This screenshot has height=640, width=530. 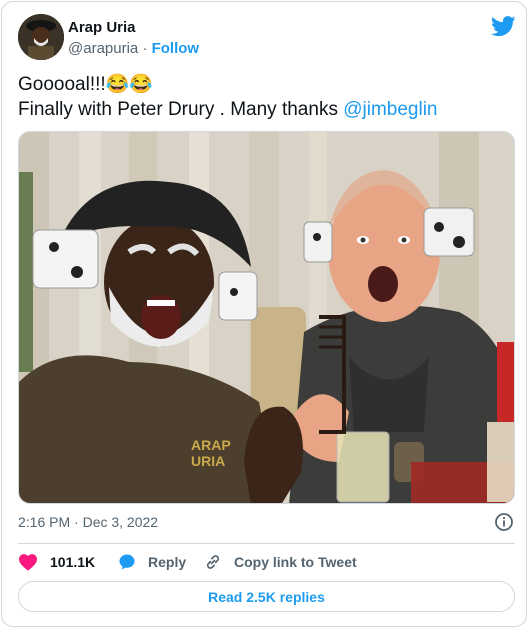 I want to click on tweet-text-body: Finally with Peter Drury . Many thanks, so click(x=181, y=109).